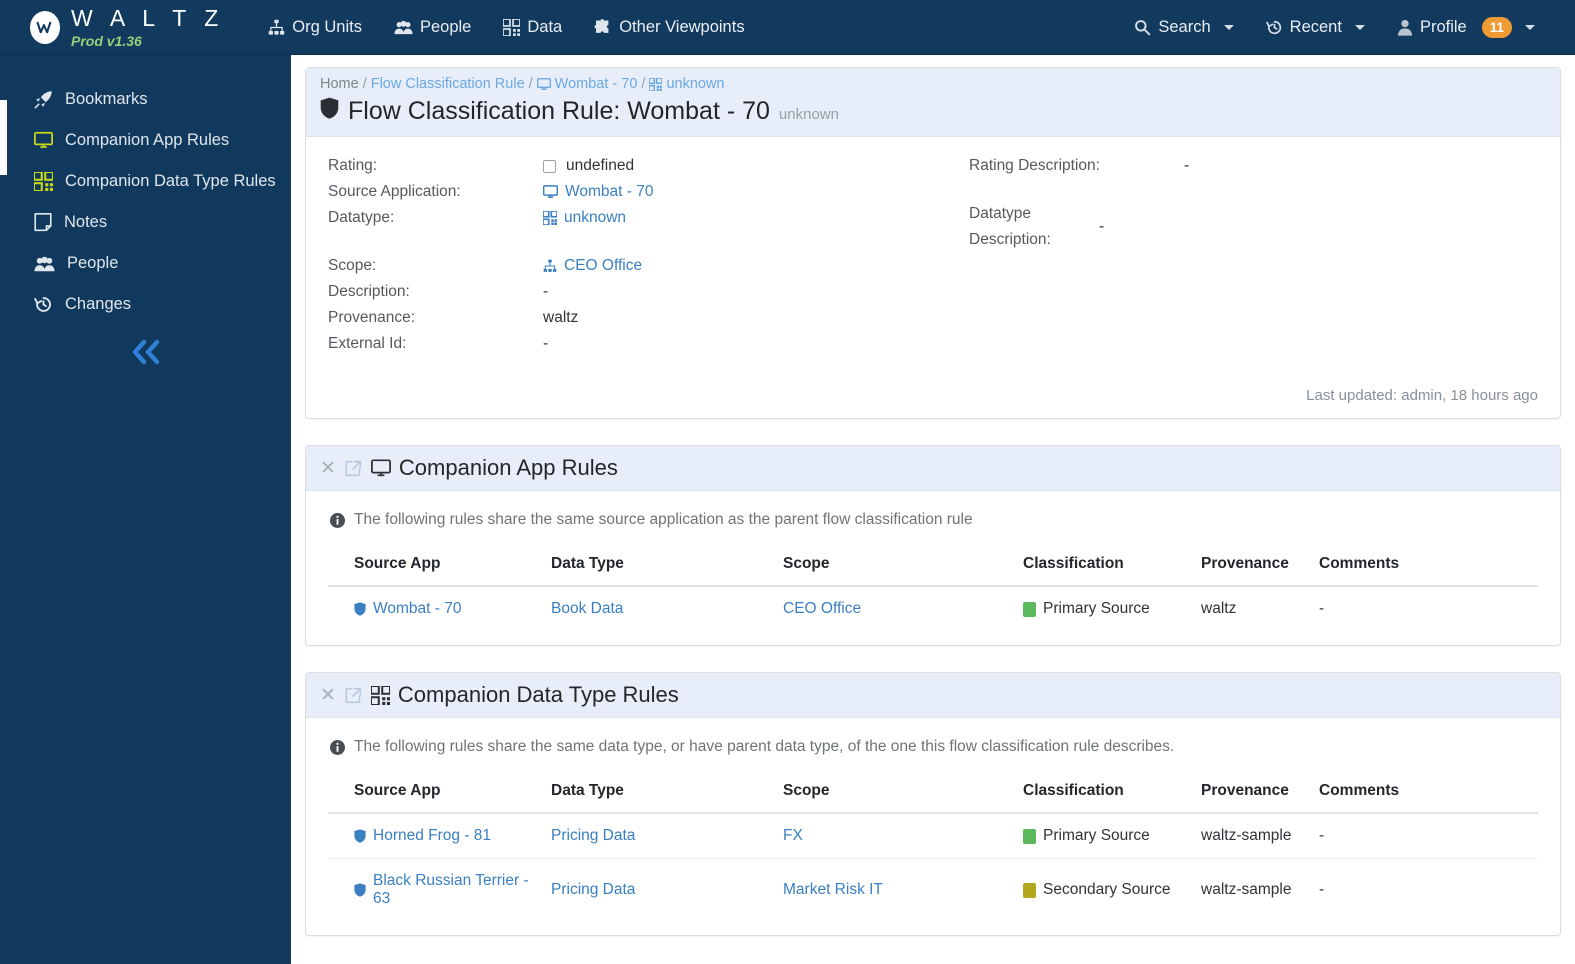  I want to click on scope-link: FX, so click(793, 835).